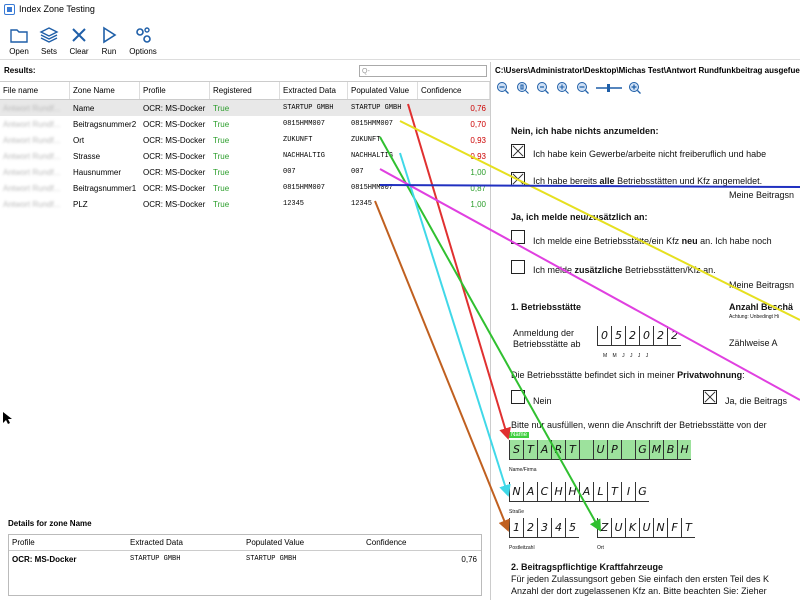  What do you see at coordinates (175, 90) in the screenshot?
I see `col-profile: Profile` at bounding box center [175, 90].